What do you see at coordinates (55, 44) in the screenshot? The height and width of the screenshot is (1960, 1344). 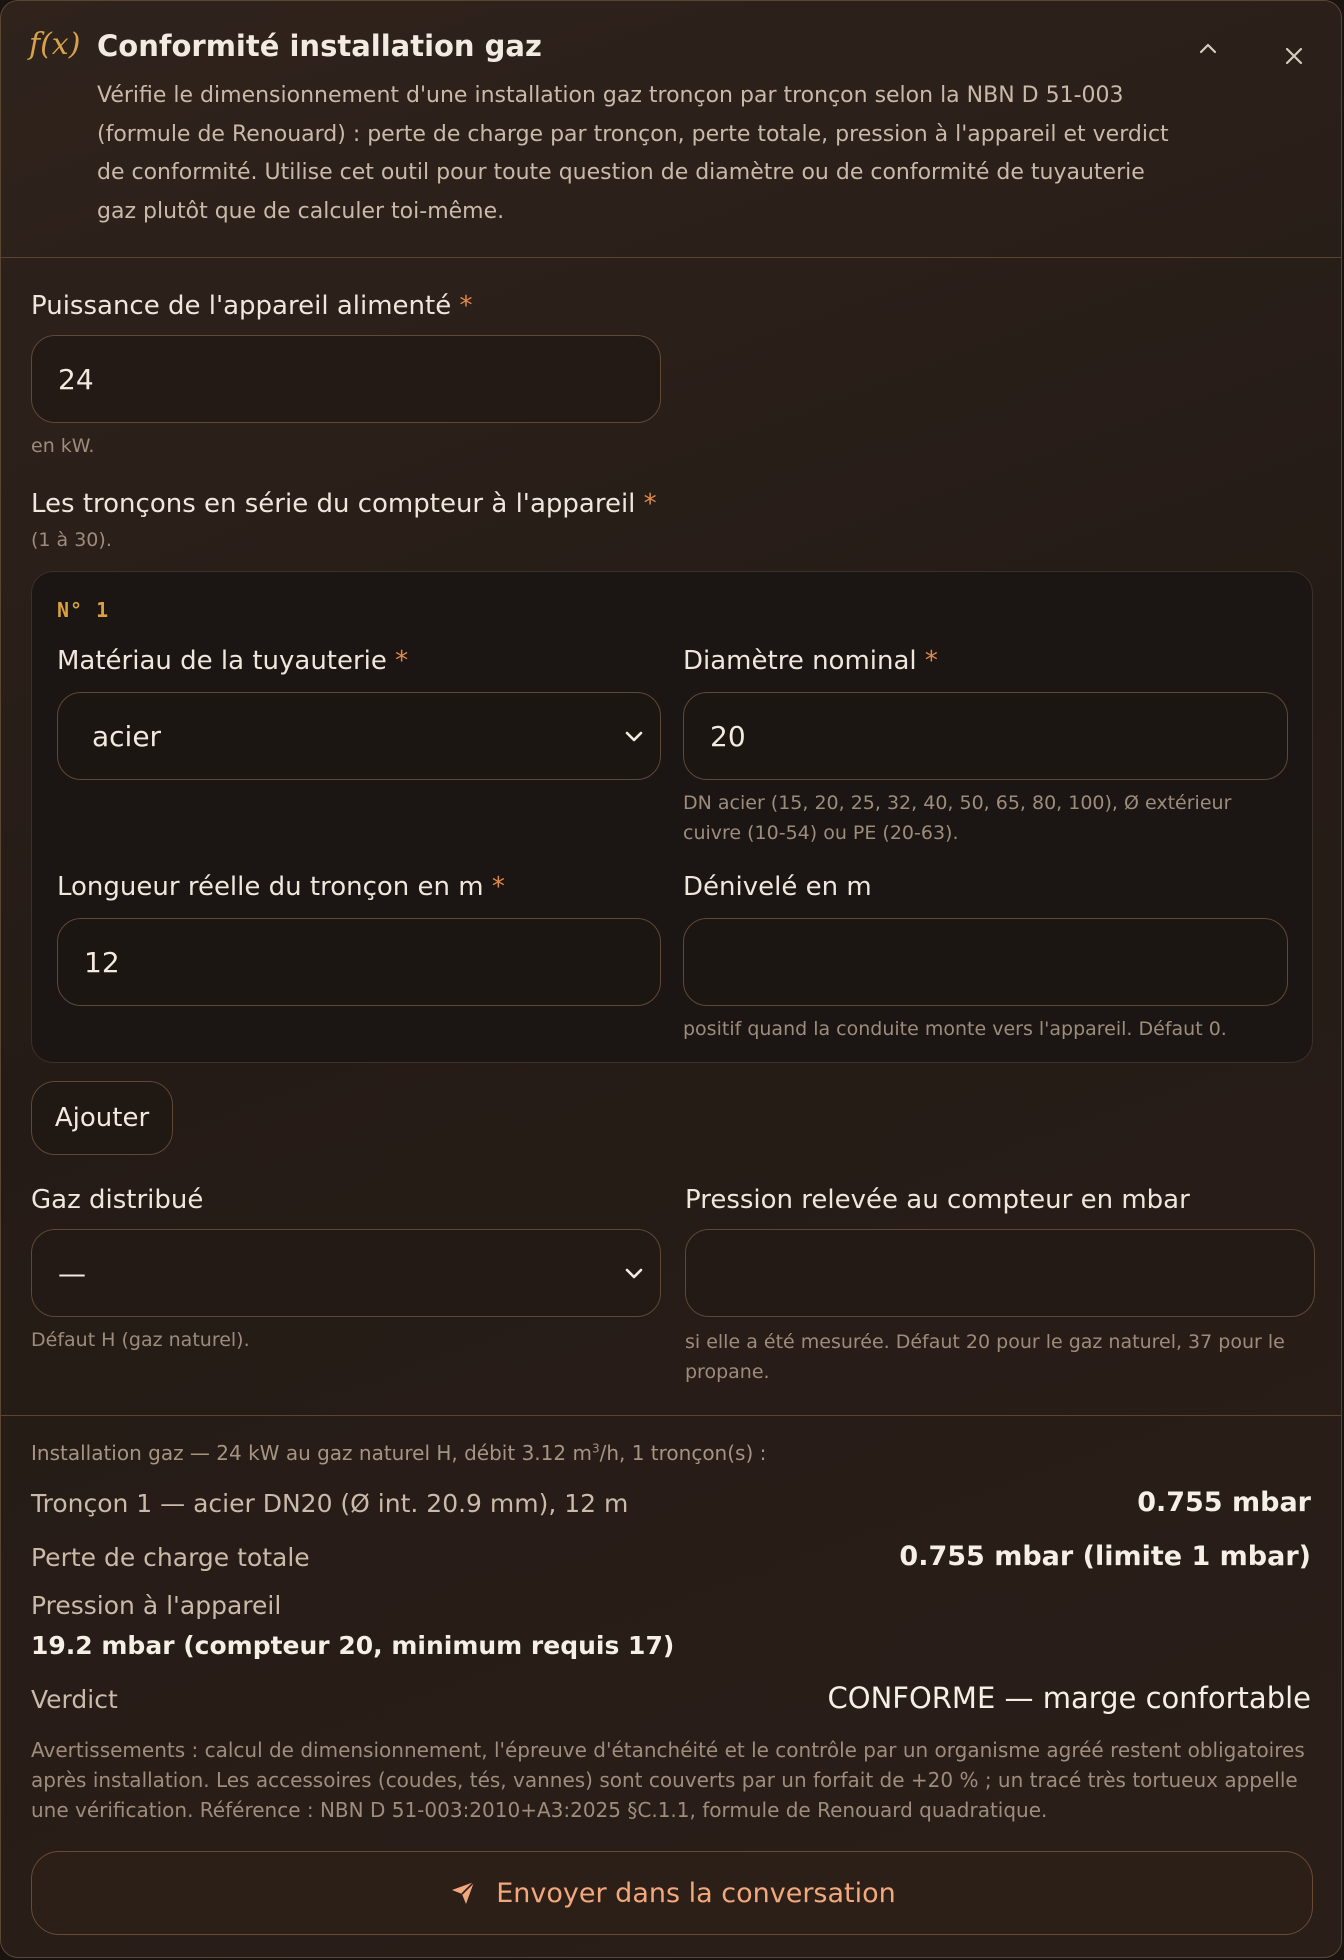 I see `function-icon: f(x)` at bounding box center [55, 44].